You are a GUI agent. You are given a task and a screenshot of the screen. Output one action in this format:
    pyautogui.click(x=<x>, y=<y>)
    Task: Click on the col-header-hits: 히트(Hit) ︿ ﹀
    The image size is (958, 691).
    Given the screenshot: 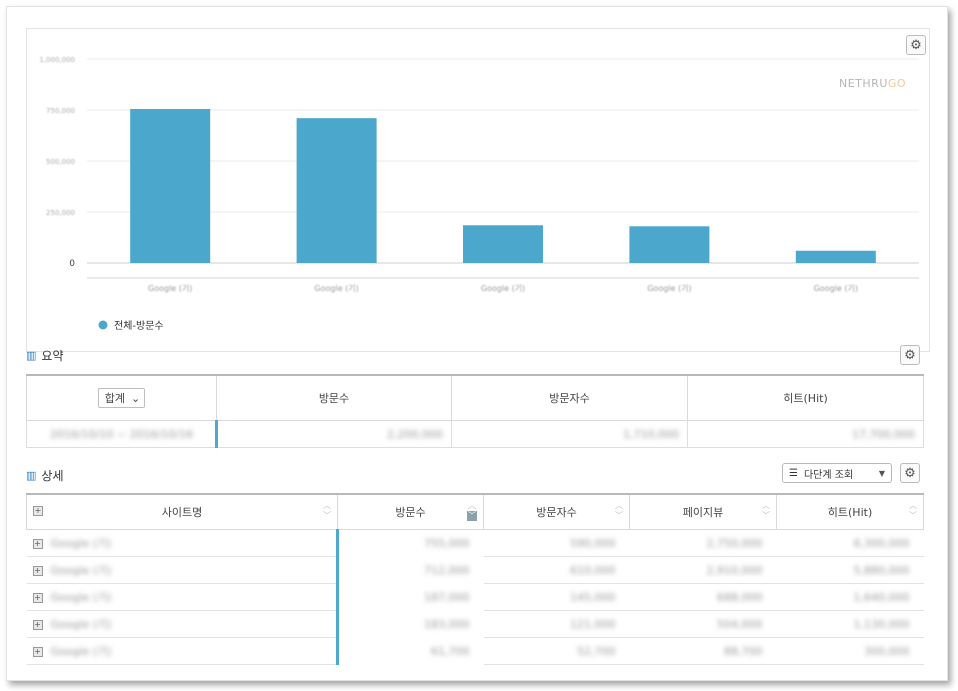 What is the action you would take?
    pyautogui.click(x=850, y=511)
    